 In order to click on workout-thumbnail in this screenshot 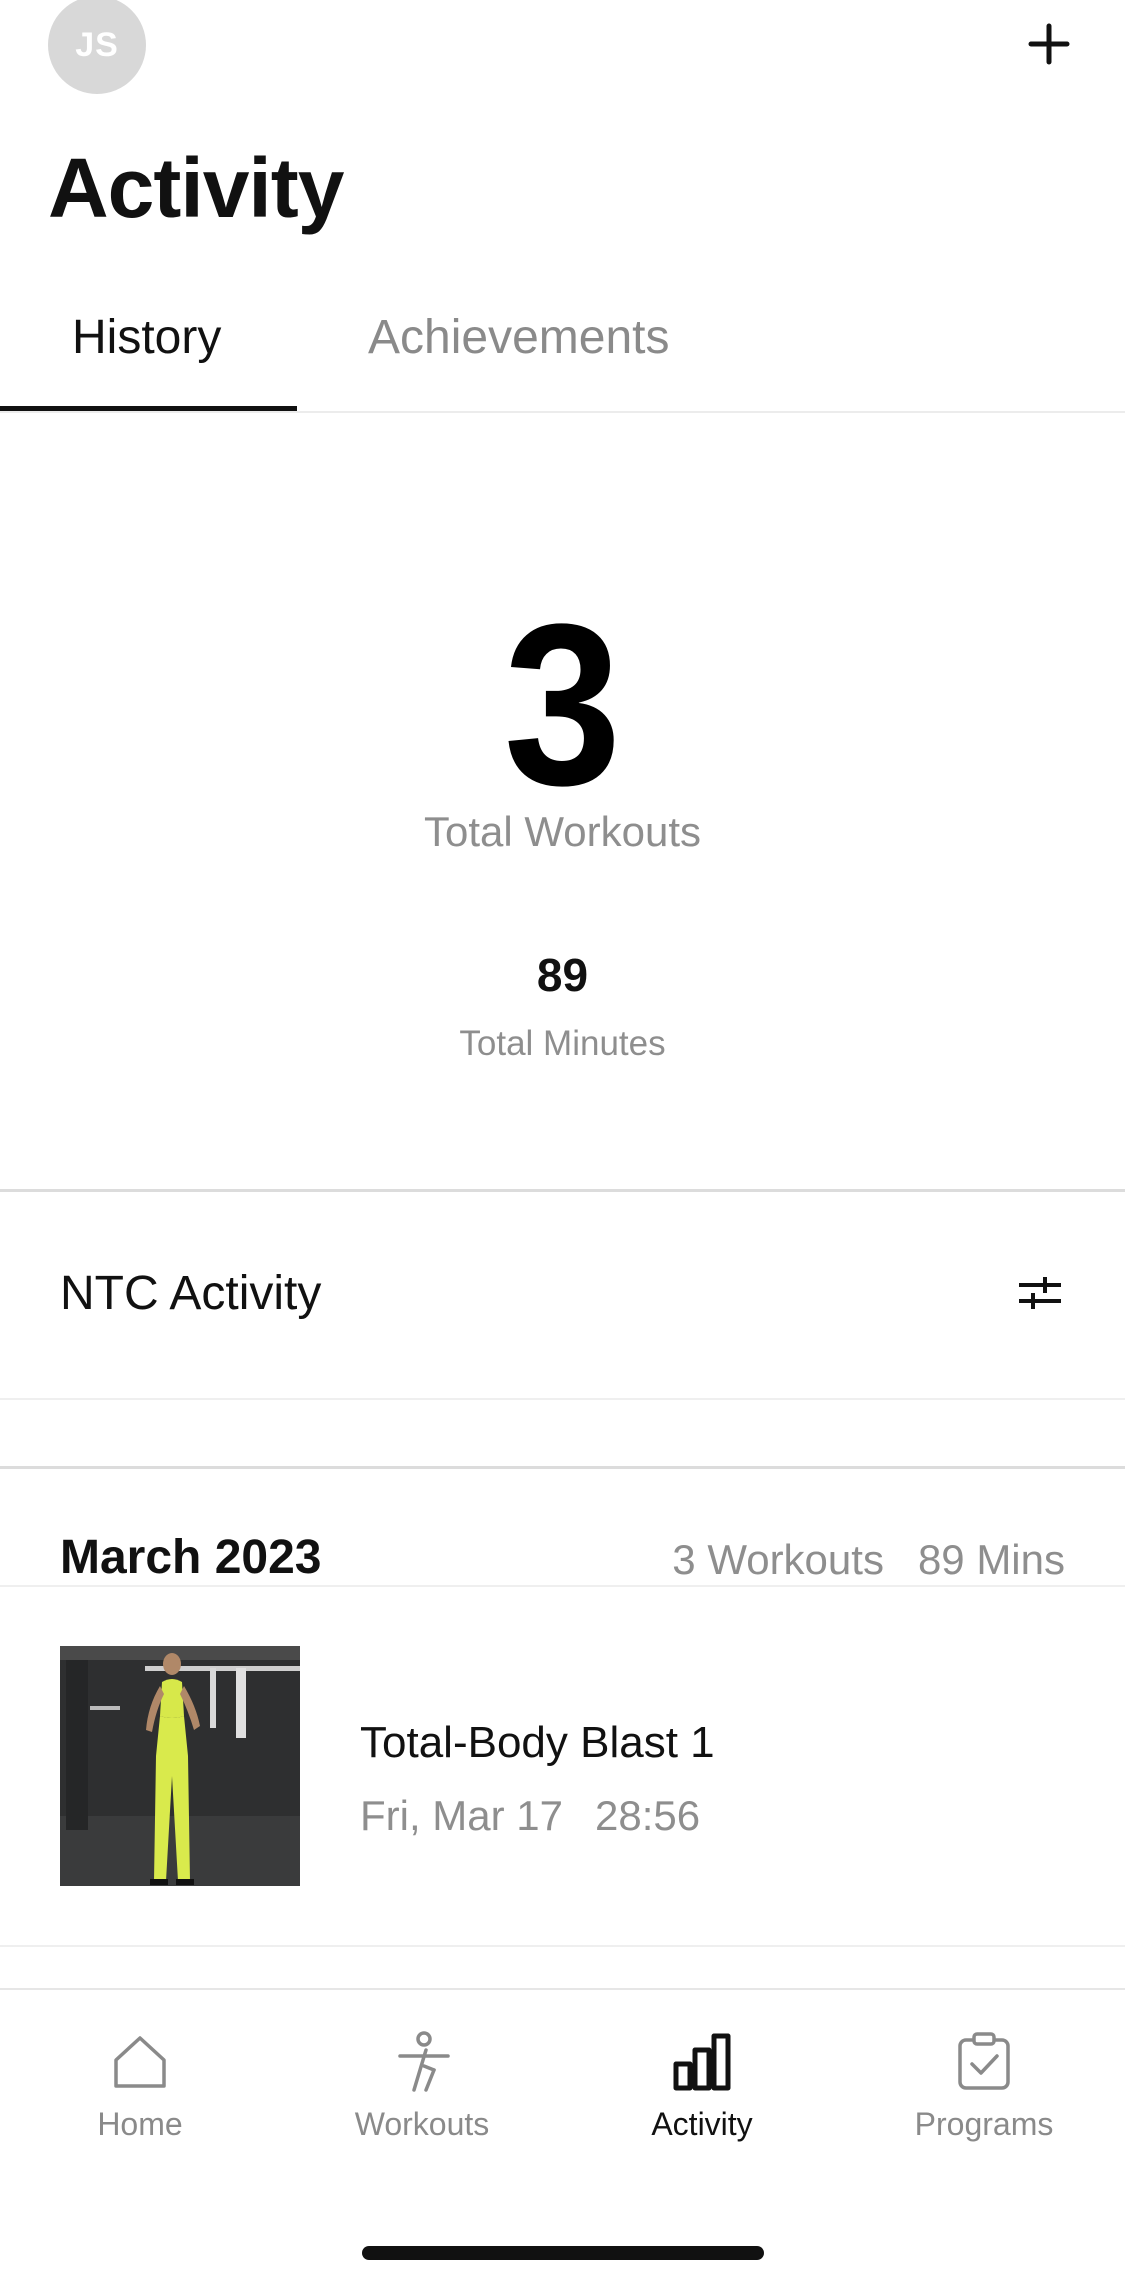, I will do `click(180, 1766)`.